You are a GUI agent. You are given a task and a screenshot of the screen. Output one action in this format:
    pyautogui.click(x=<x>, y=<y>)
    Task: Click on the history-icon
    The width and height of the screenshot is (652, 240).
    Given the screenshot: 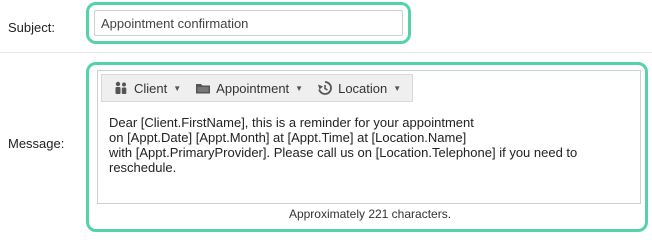 What is the action you would take?
    pyautogui.click(x=325, y=88)
    